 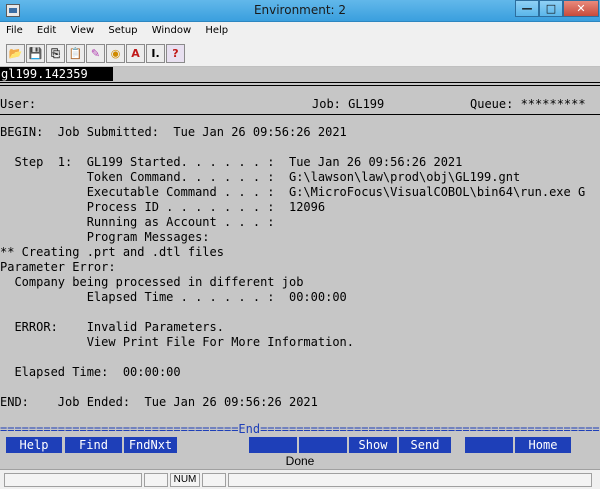 I want to click on paste-icon: 📋, so click(x=75, y=53).